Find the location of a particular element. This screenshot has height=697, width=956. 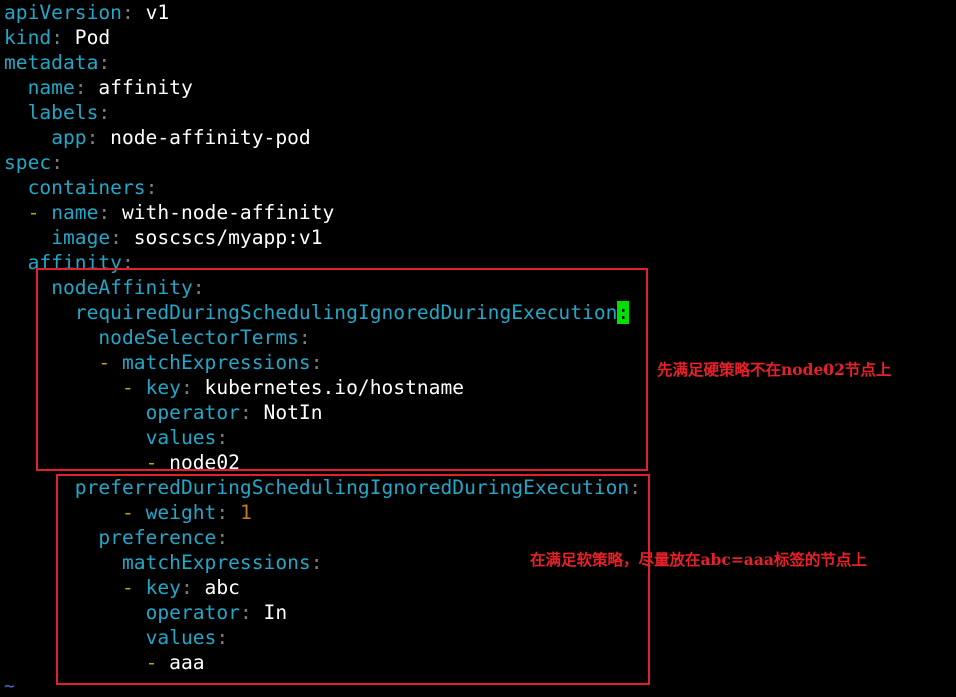

code-line: labels: is located at coordinates (57, 112).